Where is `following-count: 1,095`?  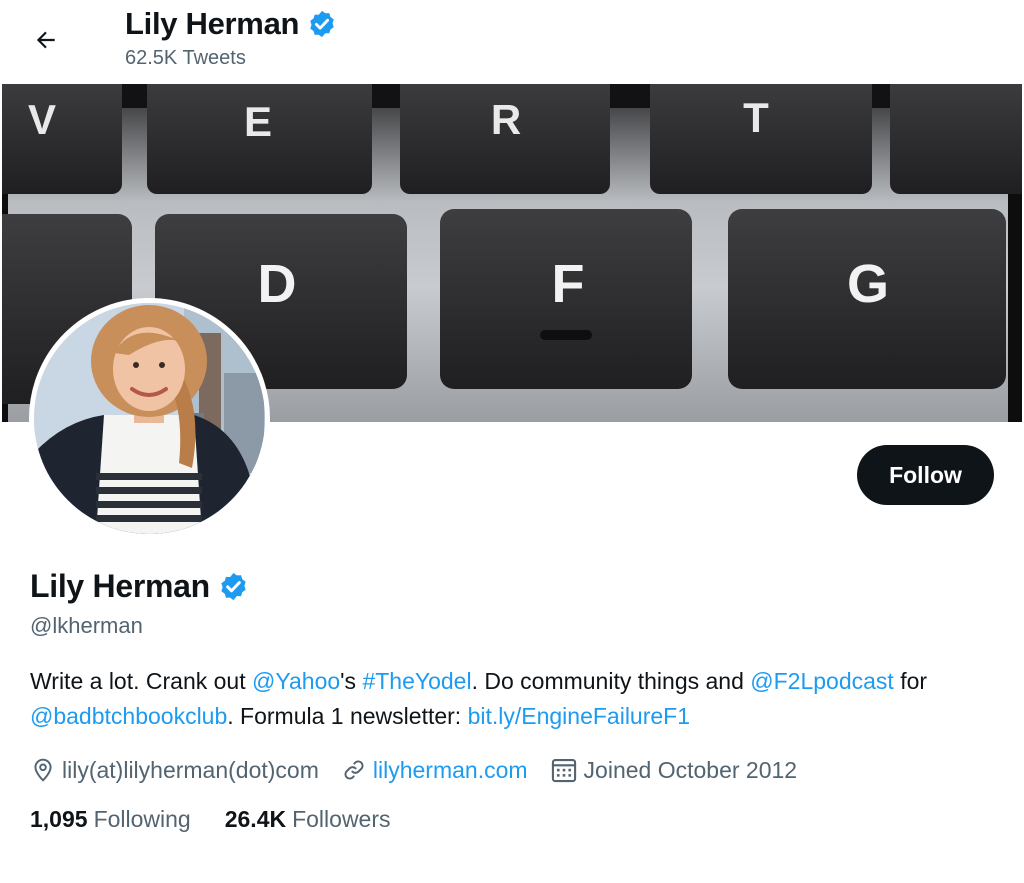 following-count: 1,095 is located at coordinates (59, 819).